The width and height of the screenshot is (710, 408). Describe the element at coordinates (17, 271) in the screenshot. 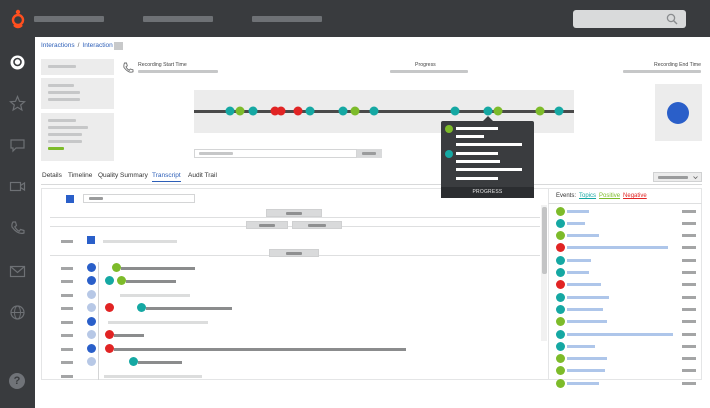

I see `envelope-icon` at that location.